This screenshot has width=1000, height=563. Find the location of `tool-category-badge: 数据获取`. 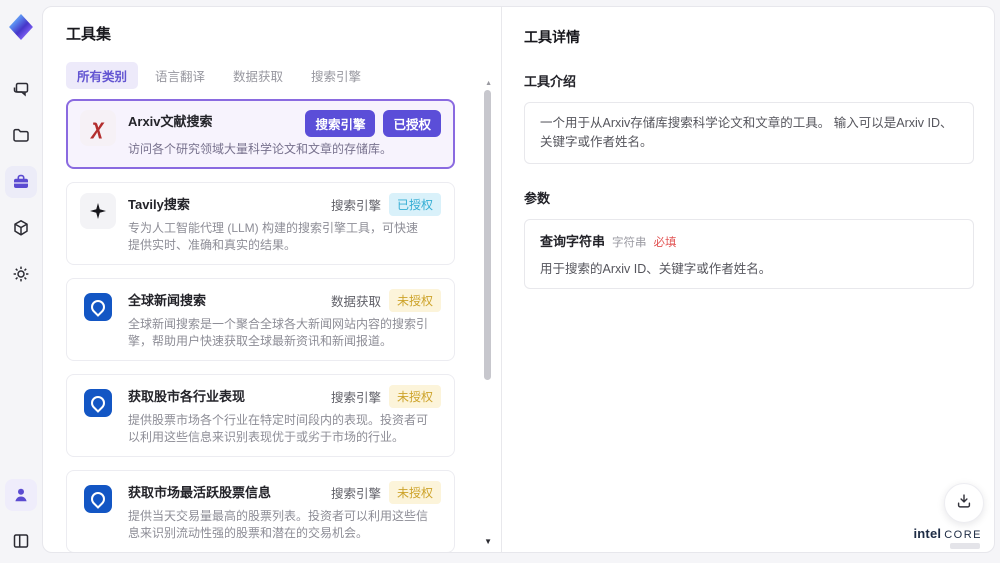

tool-category-badge: 数据获取 is located at coordinates (355, 302).